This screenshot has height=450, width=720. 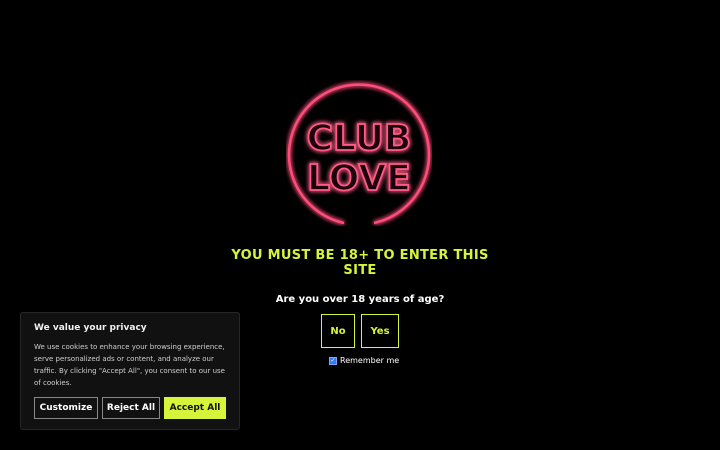 I want to click on age-question: Are you over 18 years of age?, so click(x=360, y=299).